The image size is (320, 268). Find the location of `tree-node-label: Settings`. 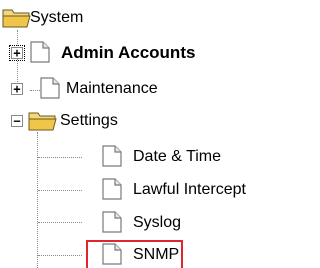

tree-node-label: Settings is located at coordinates (89, 120).